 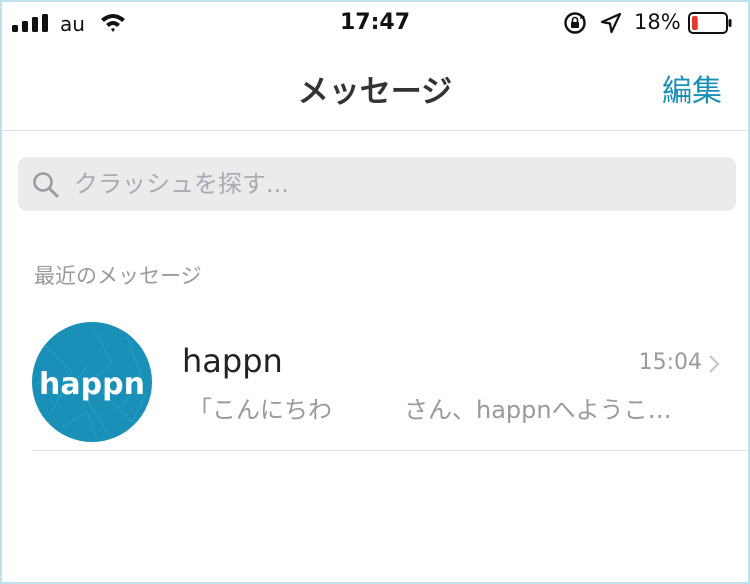 What do you see at coordinates (232, 361) in the screenshot?
I see `conversation-name: happn` at bounding box center [232, 361].